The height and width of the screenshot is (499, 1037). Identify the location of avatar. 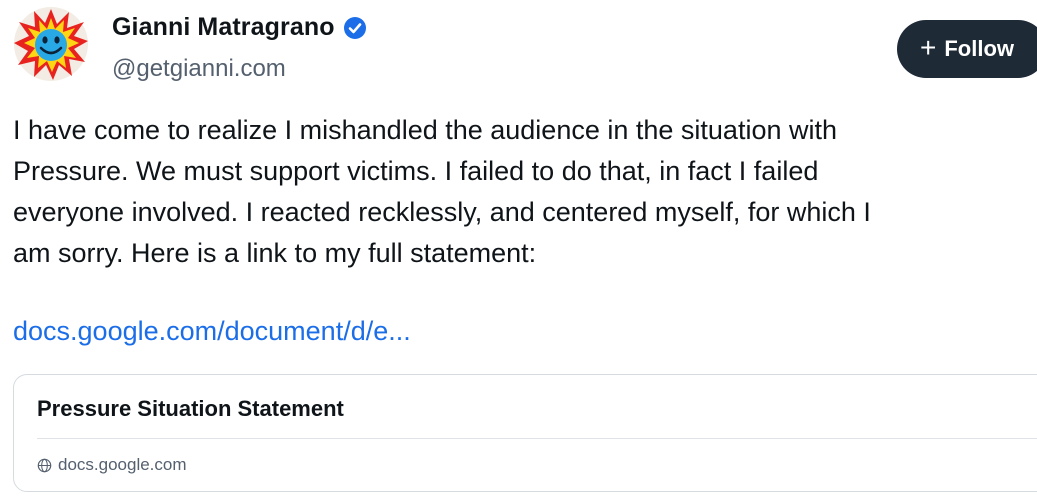
(51, 44).